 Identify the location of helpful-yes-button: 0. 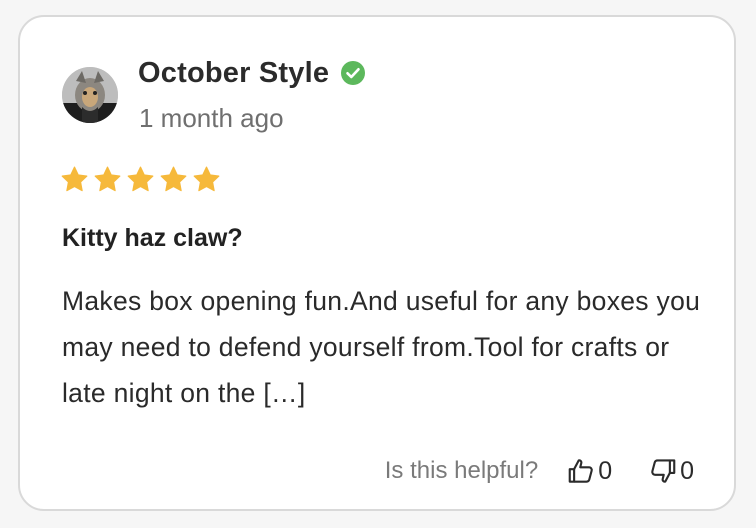
(589, 471).